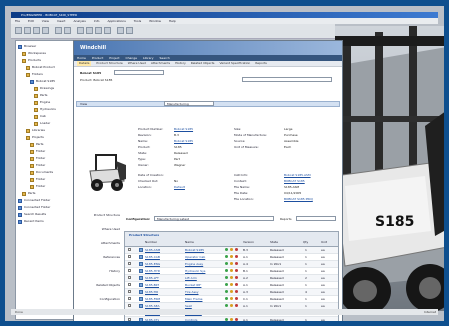 This screenshot has height=326, width=449. Describe the element at coordinates (100, 285) in the screenshot. I see `side-label: Related Objects` at that location.